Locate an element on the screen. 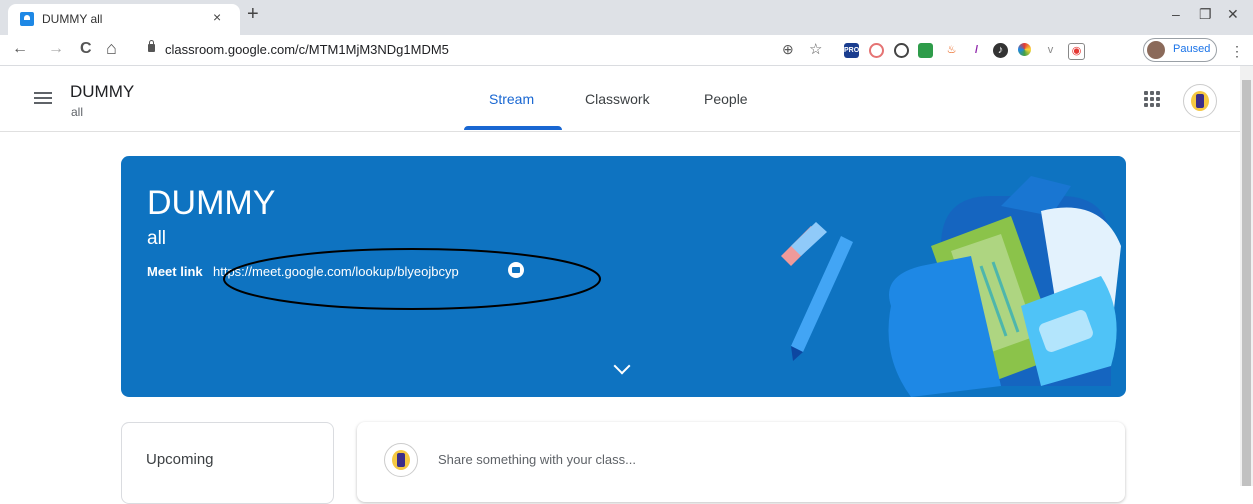 The image size is (1253, 504). classroom-header: DUMMY all Stream Classwork People is located at coordinates (620, 99).